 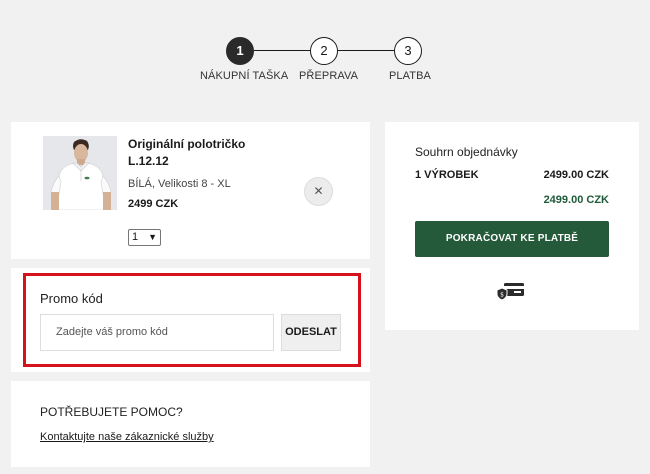 I want to click on close-icon: ✕, so click(x=318, y=191).